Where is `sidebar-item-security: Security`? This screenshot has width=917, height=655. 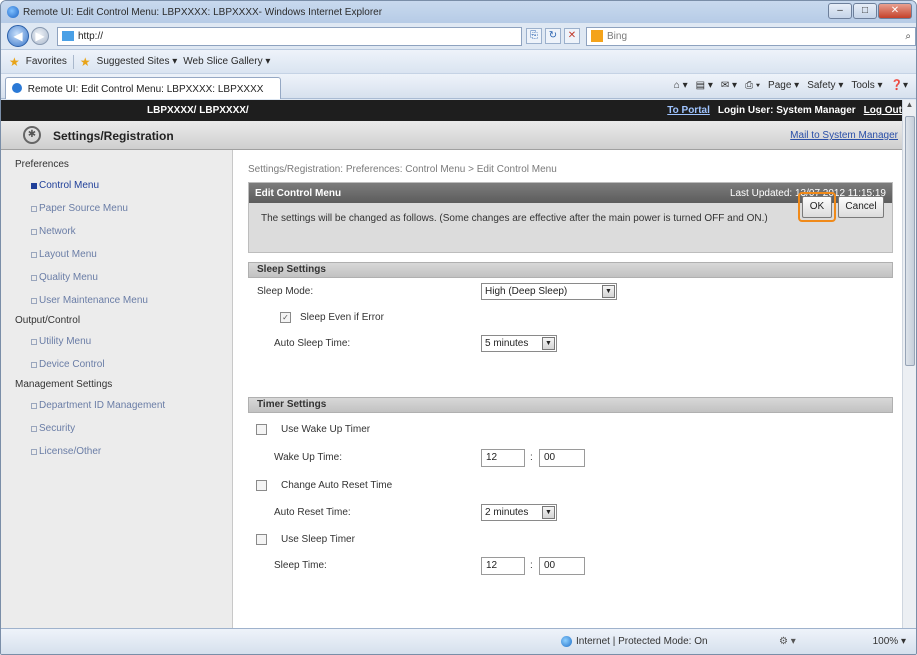
sidebar-item-security: Security is located at coordinates (116, 428).